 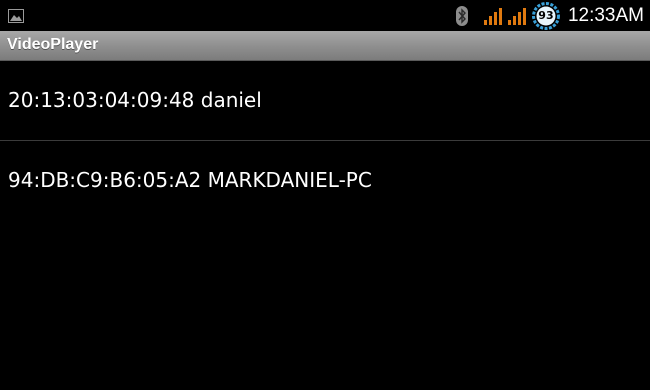 I want to click on status-bar: 93 12:33AM, so click(x=325, y=15).